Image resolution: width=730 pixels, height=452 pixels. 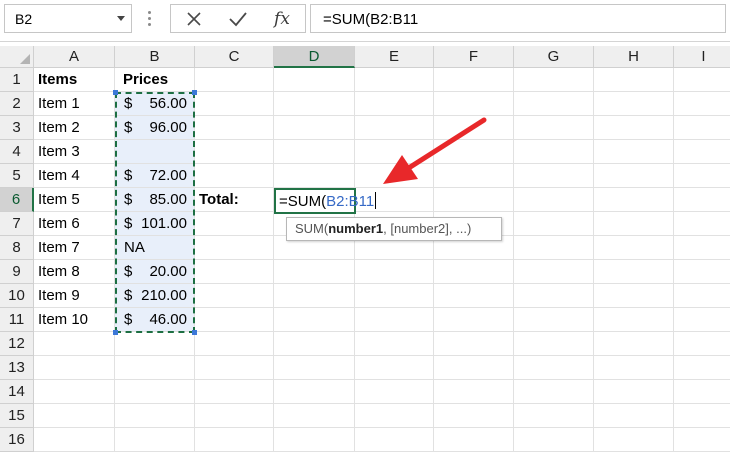 What do you see at coordinates (234, 248) in the screenshot?
I see `cell-c8` at bounding box center [234, 248].